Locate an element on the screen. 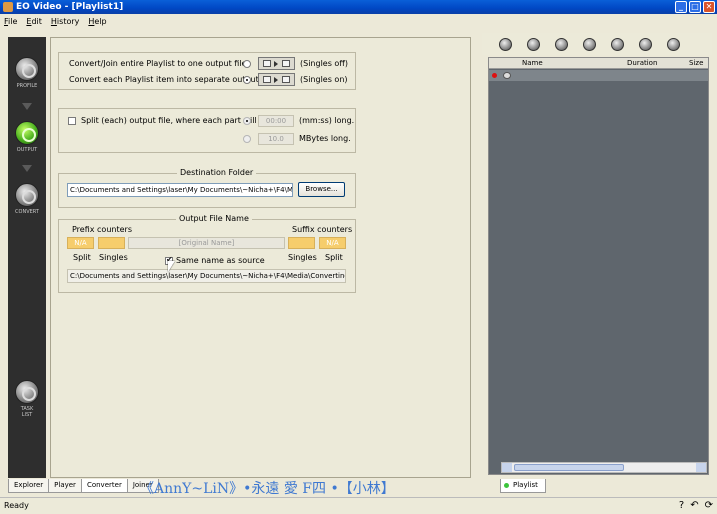  add-file-icon is located at coordinates (505, 44).